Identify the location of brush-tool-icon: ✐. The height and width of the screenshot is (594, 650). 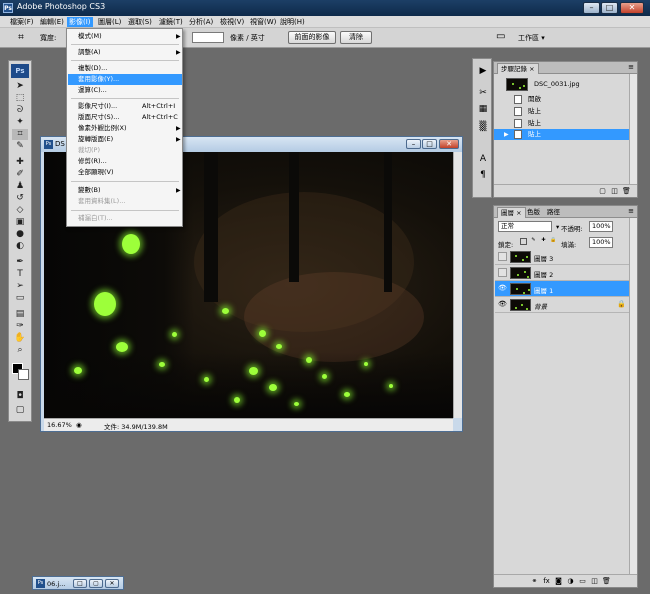
(20, 174).